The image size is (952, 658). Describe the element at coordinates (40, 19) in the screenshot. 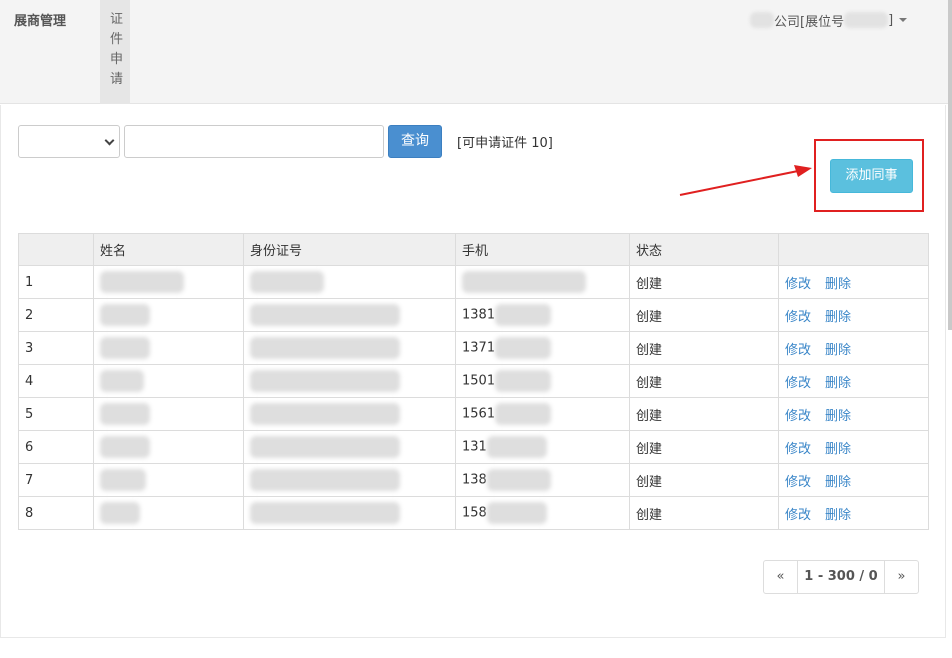

I see `brand-title: 展商管理` at that location.